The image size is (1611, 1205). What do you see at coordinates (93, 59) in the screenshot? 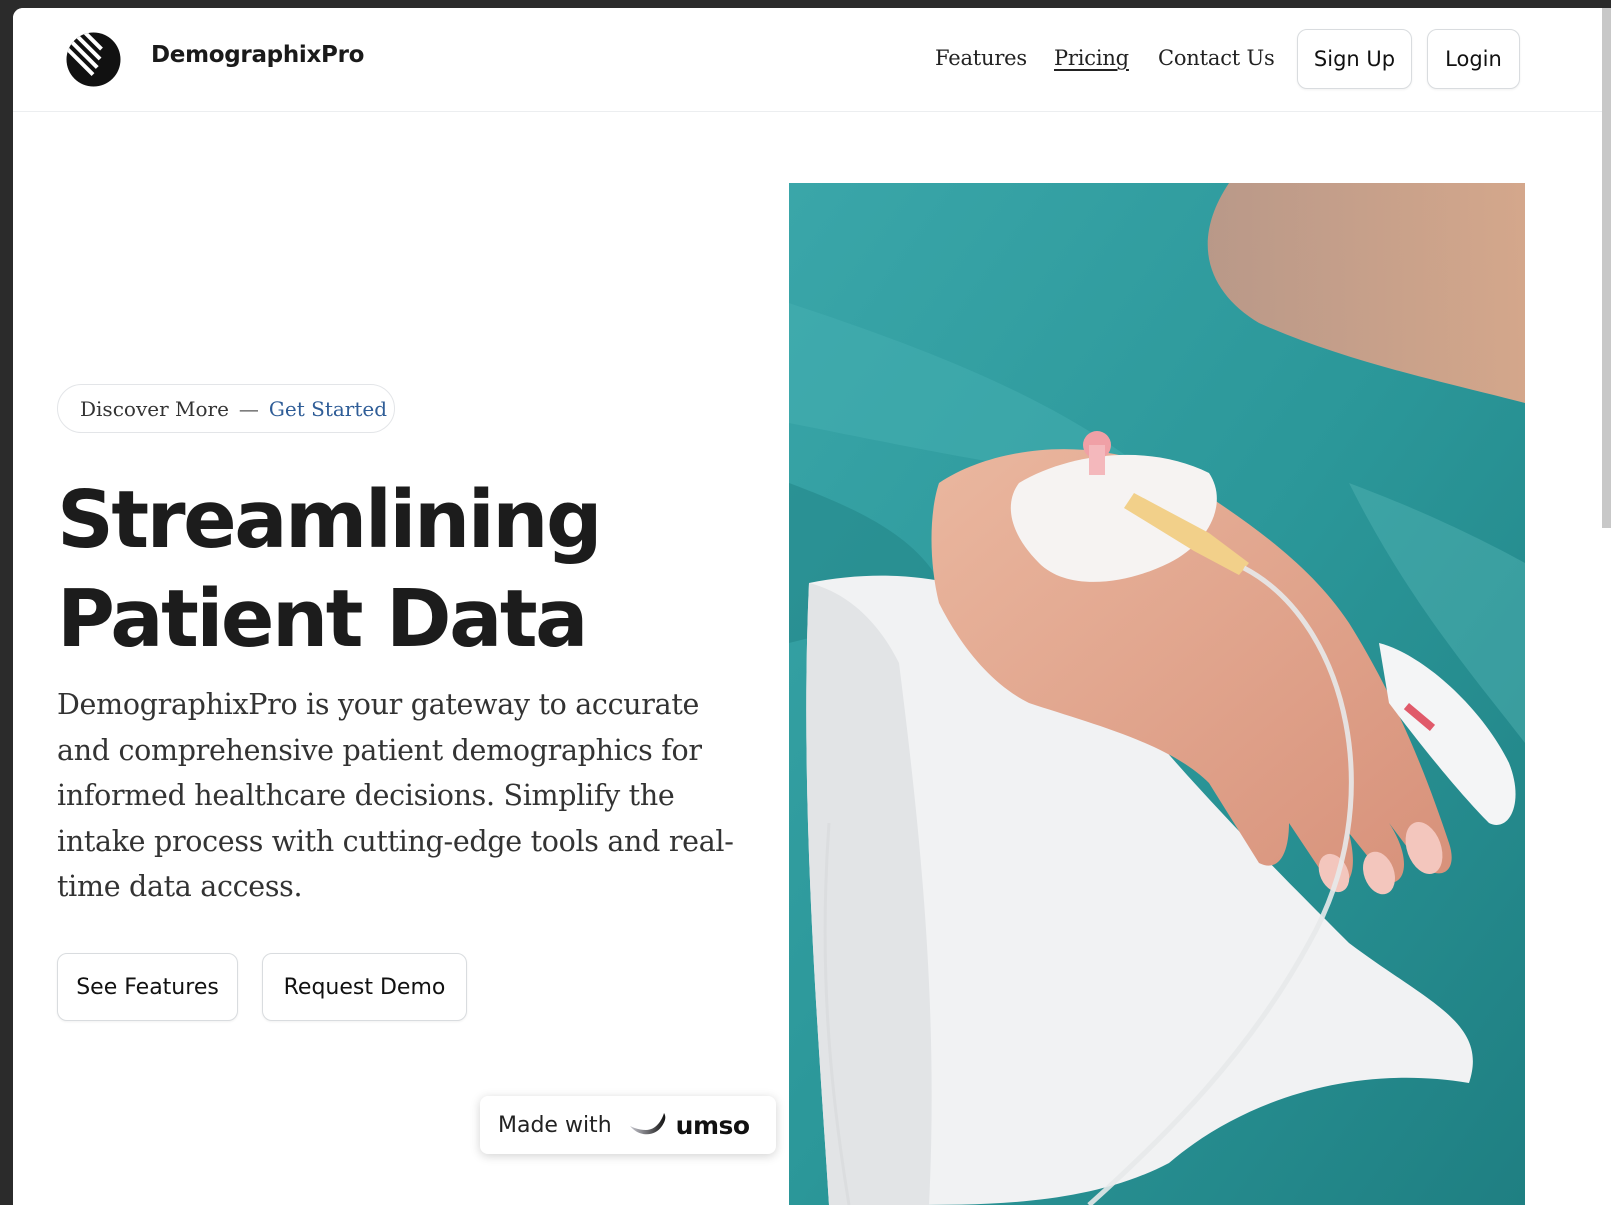
I see `striped-circle-logo-icon` at bounding box center [93, 59].